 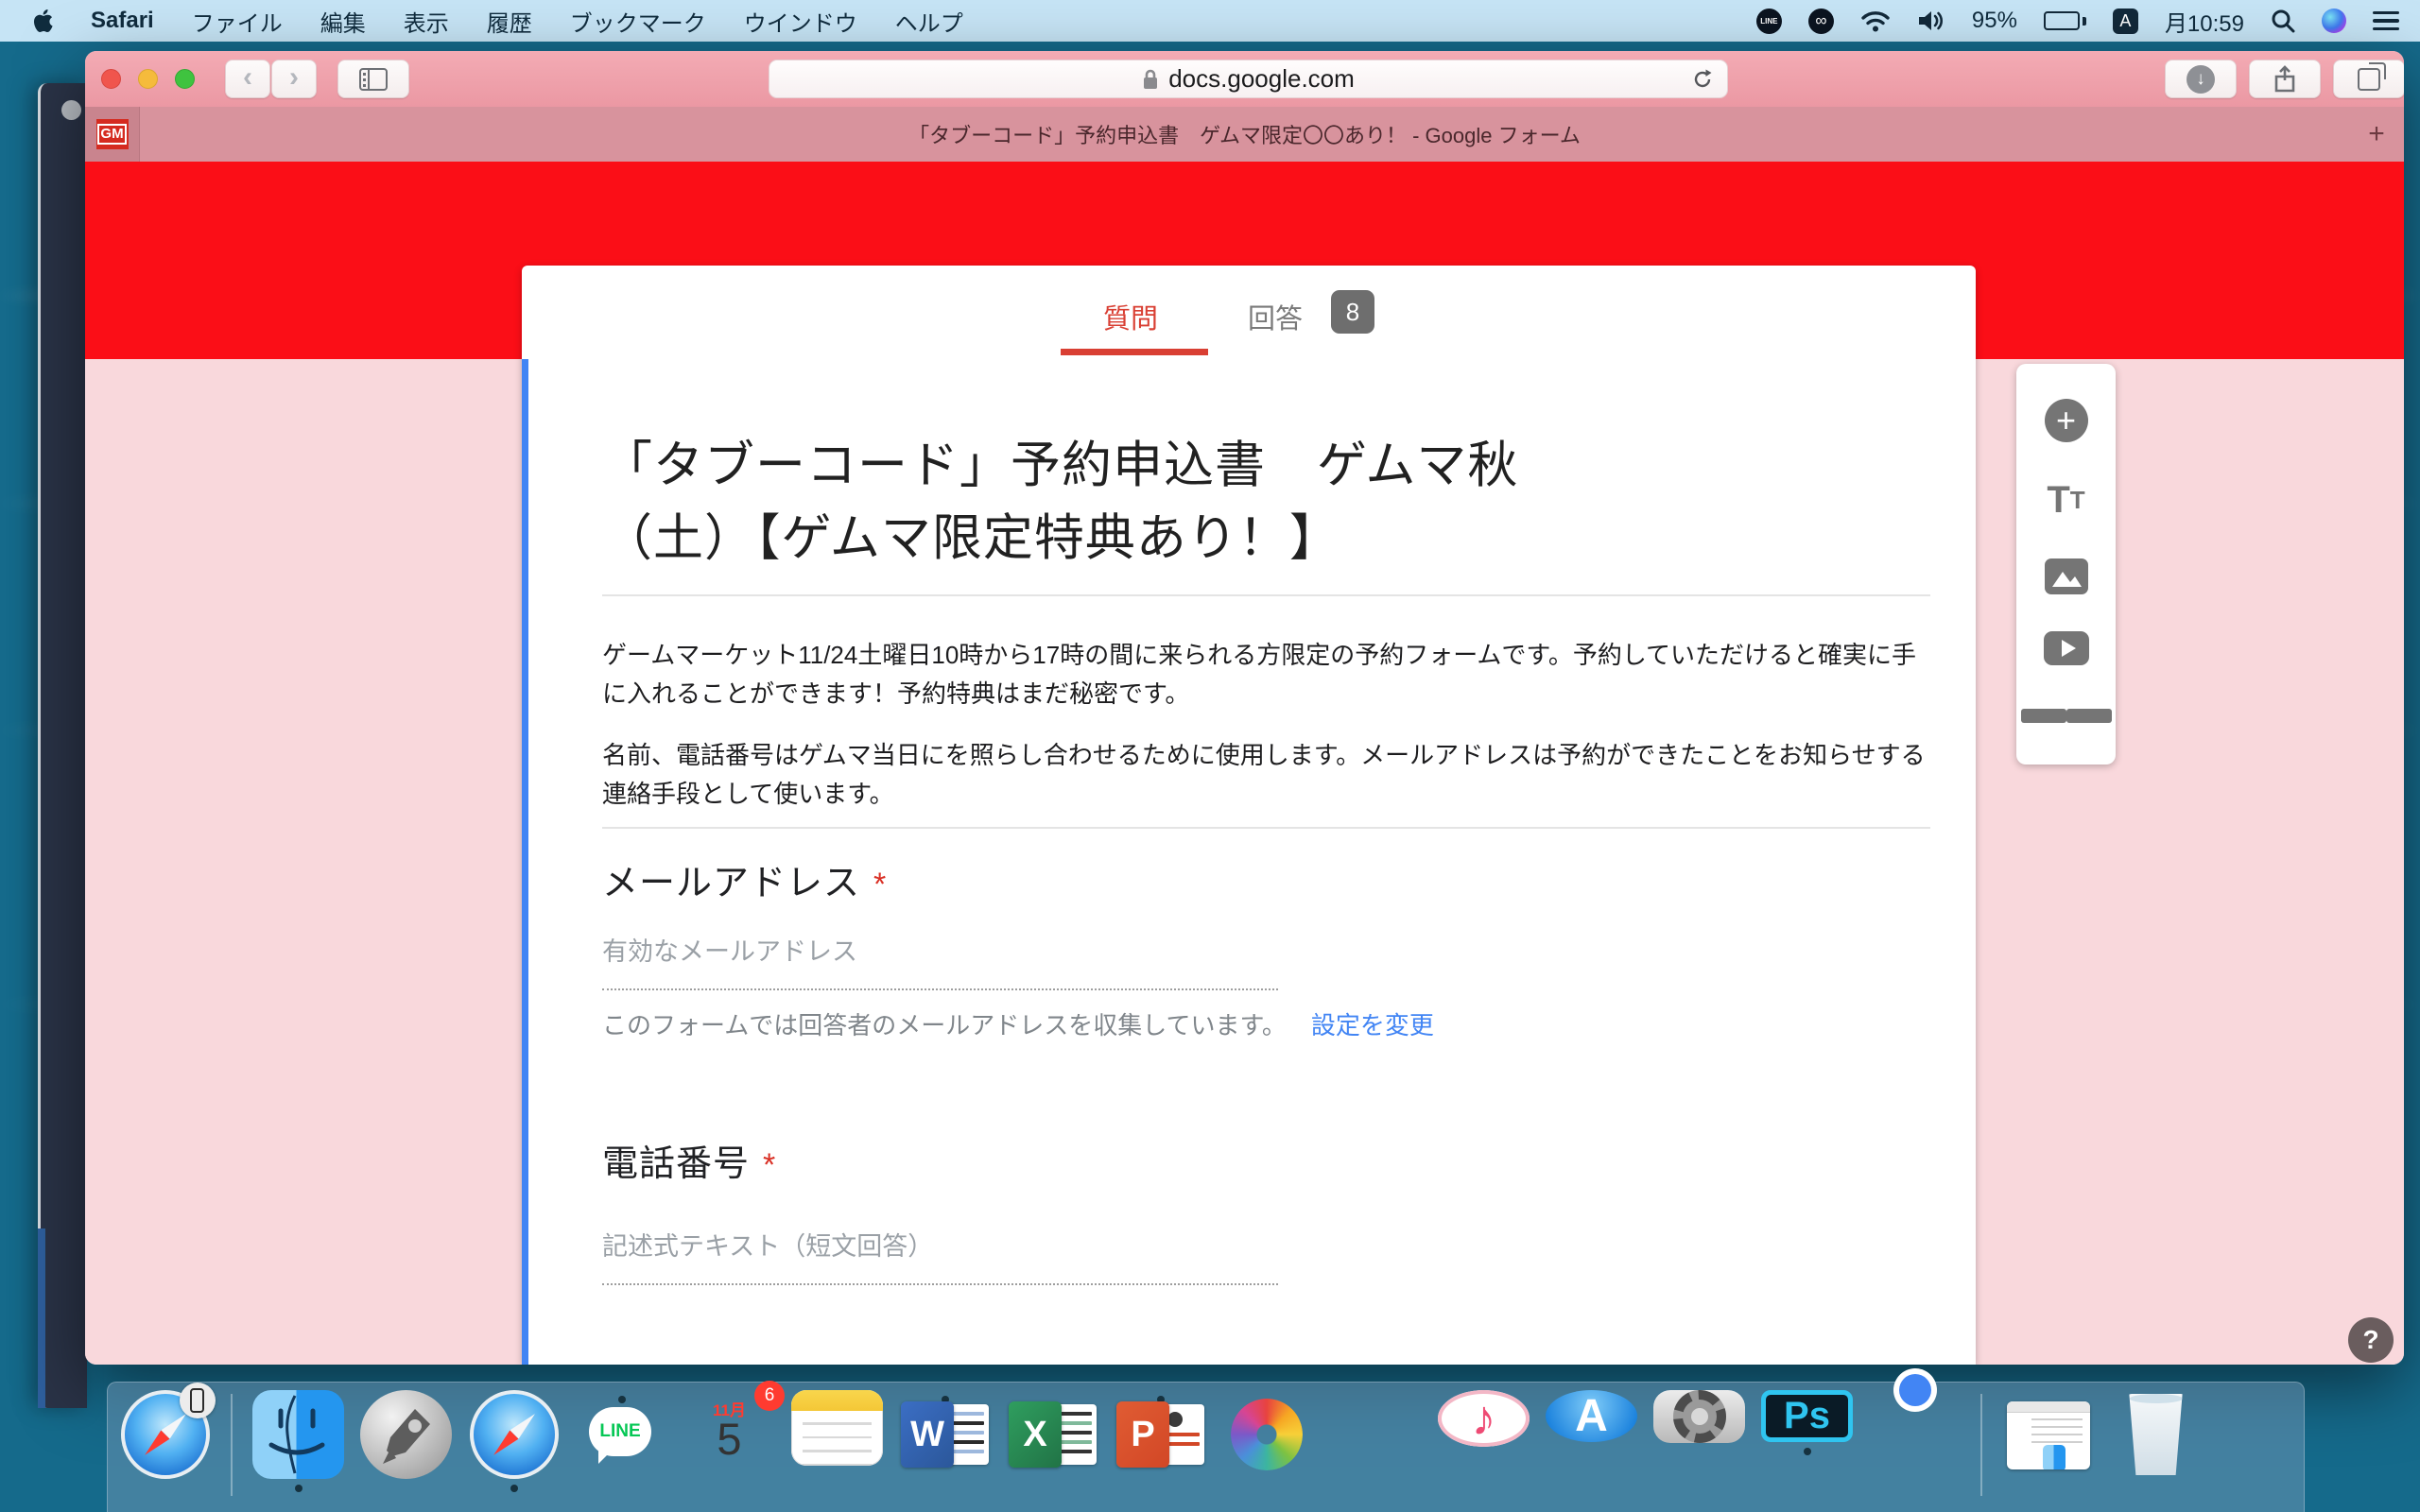 I want to click on menu-history: 履歴, so click(x=509, y=21).